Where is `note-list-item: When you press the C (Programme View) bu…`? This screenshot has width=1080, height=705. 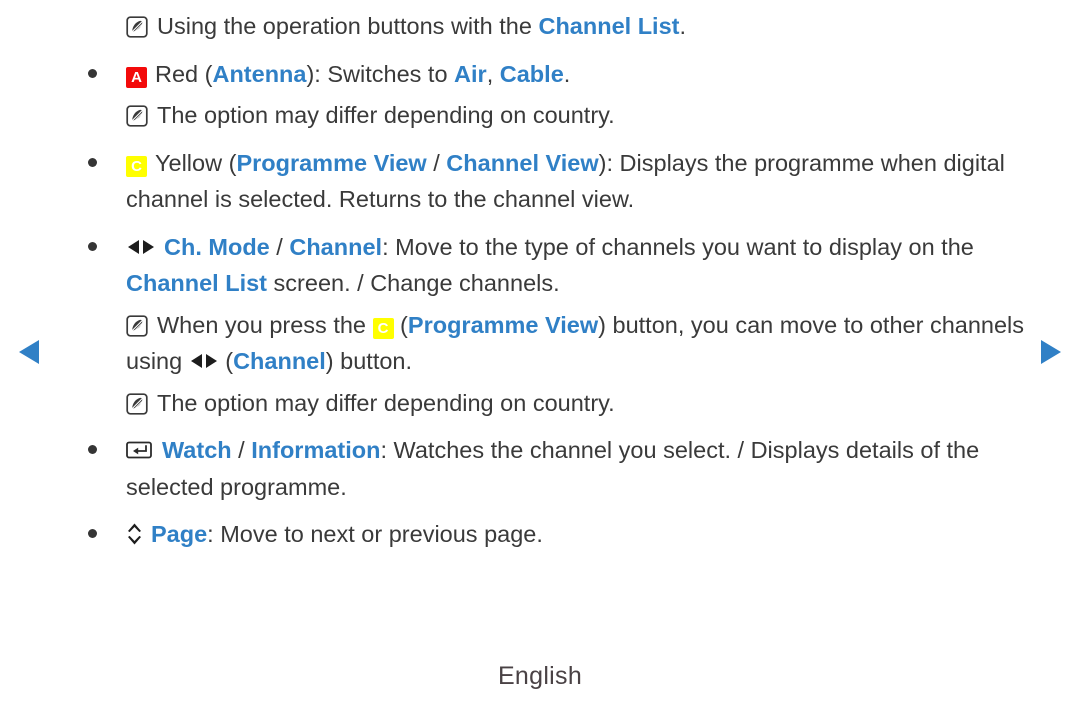
note-list-item: When you press the C (Programme View) bu… is located at coordinates (563, 343).